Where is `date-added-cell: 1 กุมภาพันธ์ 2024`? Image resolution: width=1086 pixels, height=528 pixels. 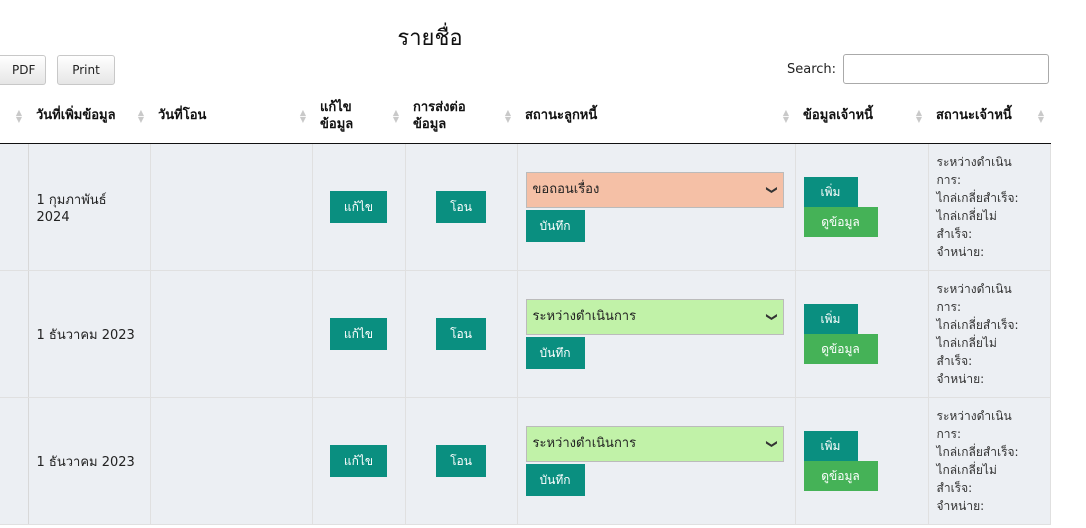
date-added-cell: 1 กุมภาพันธ์ 2024 is located at coordinates (89, 207).